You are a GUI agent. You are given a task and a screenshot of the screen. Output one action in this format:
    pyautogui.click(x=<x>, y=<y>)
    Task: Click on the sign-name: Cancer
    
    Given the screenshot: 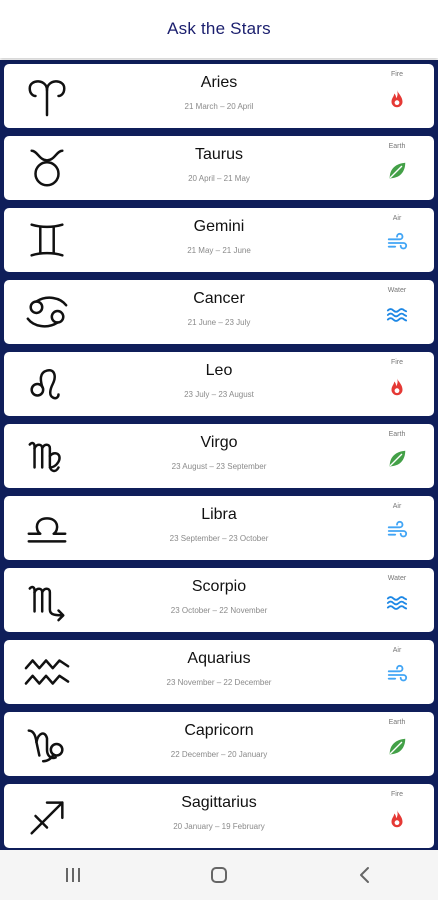 What is the action you would take?
    pyautogui.click(x=219, y=298)
    